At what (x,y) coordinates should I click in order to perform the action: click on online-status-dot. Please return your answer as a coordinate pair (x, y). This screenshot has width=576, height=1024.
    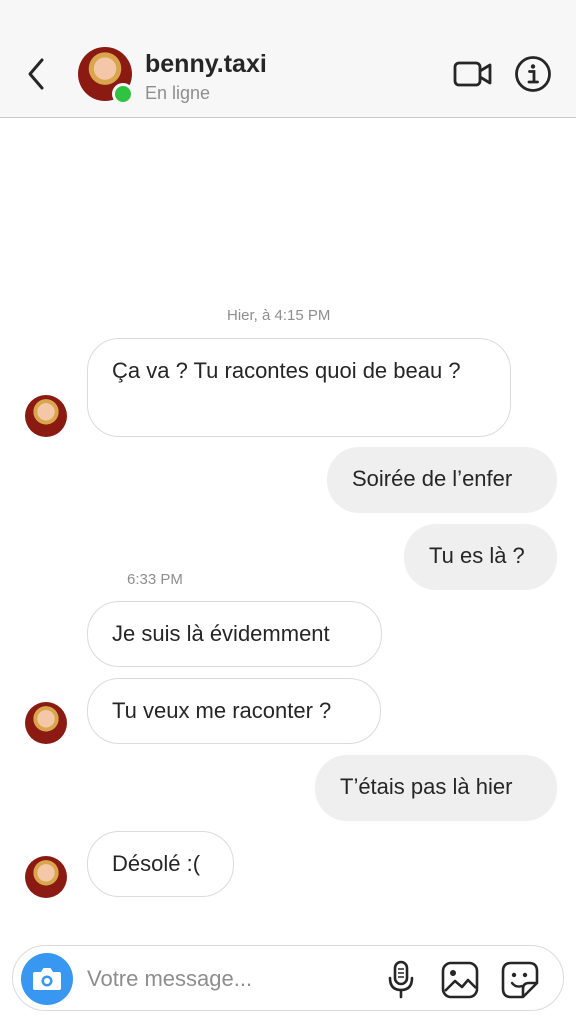
    Looking at the image, I should click on (123, 94).